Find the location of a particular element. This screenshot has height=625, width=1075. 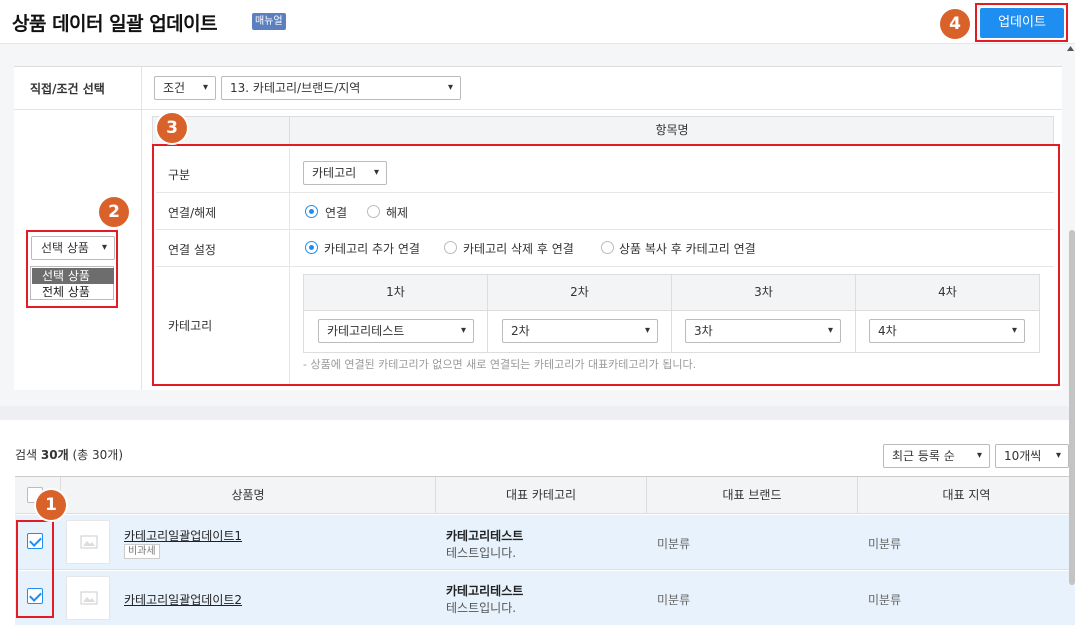

annotation-badge-3: 3 is located at coordinates (172, 128).